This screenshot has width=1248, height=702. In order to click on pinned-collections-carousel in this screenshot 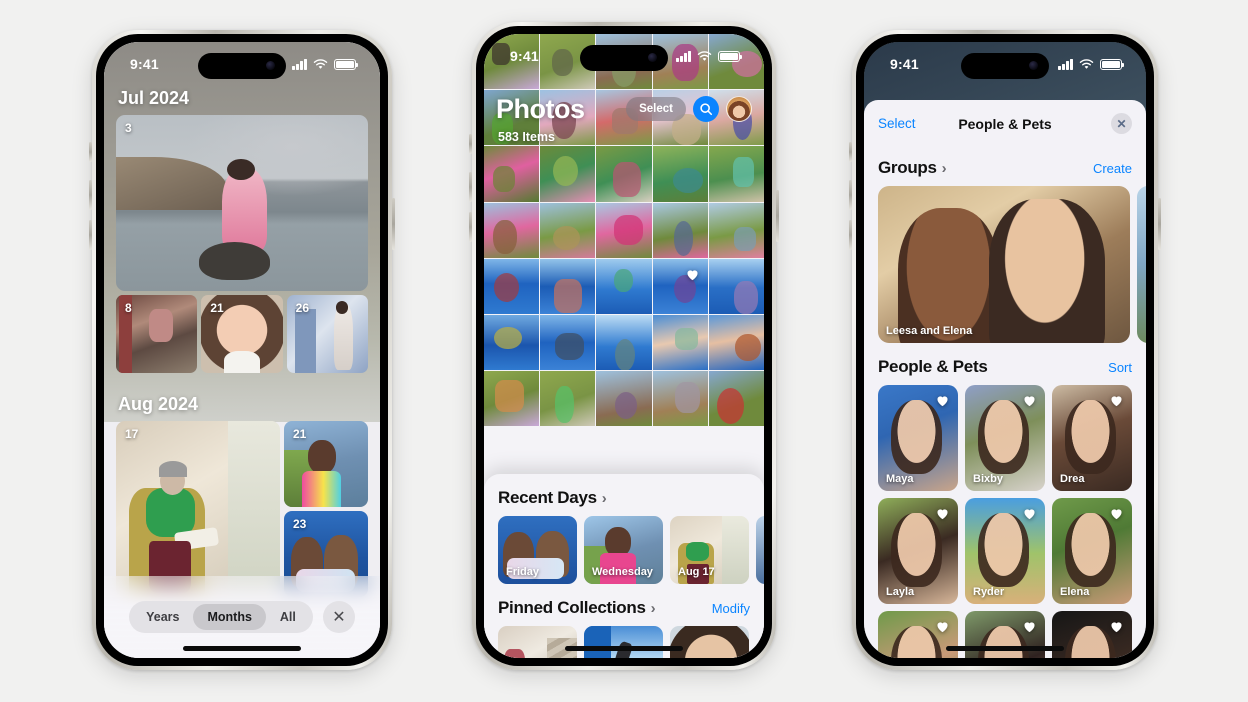, I will do `click(624, 642)`.